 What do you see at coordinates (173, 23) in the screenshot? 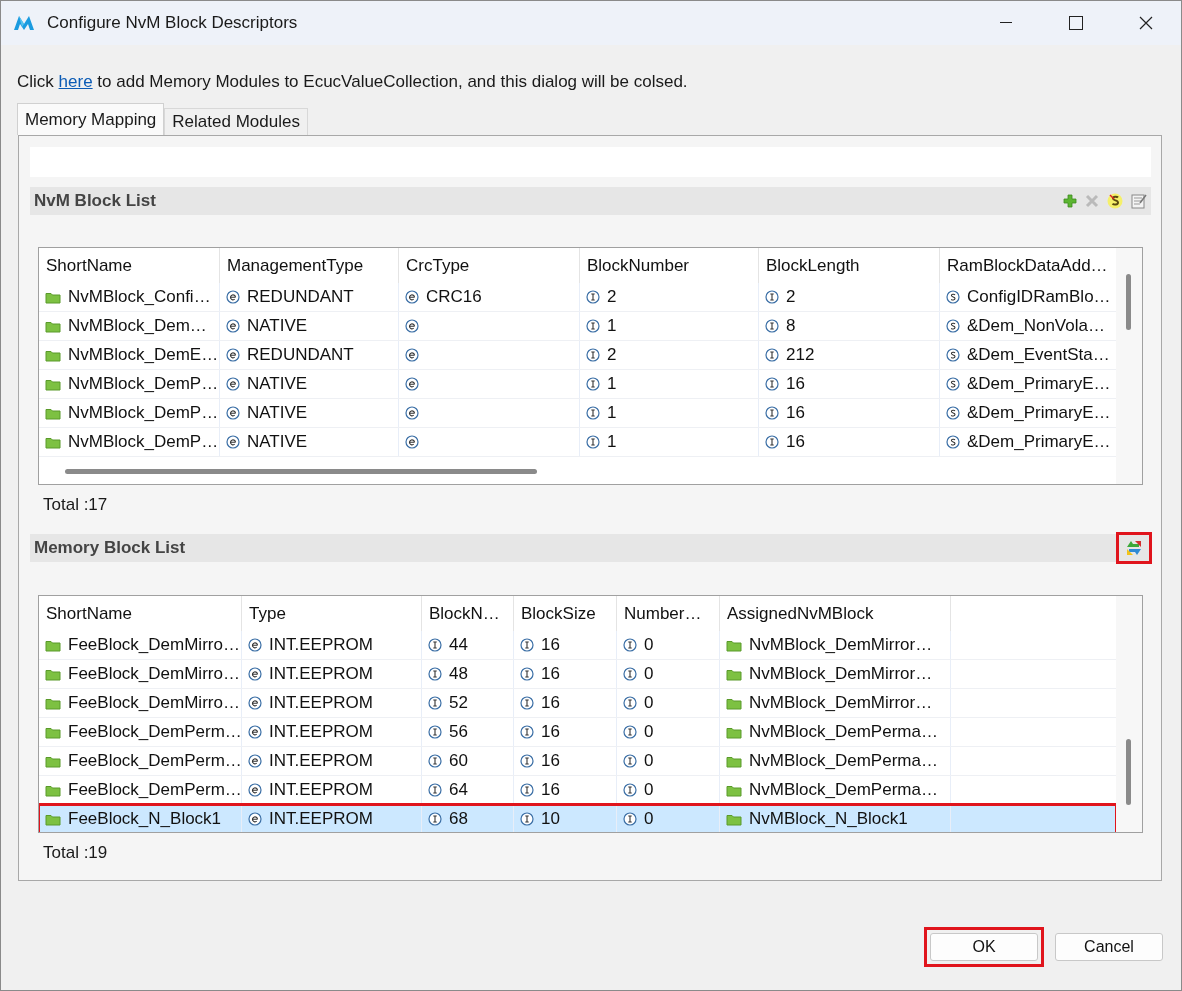
I see `window-title: Configure NvM Block Descriptors` at bounding box center [173, 23].